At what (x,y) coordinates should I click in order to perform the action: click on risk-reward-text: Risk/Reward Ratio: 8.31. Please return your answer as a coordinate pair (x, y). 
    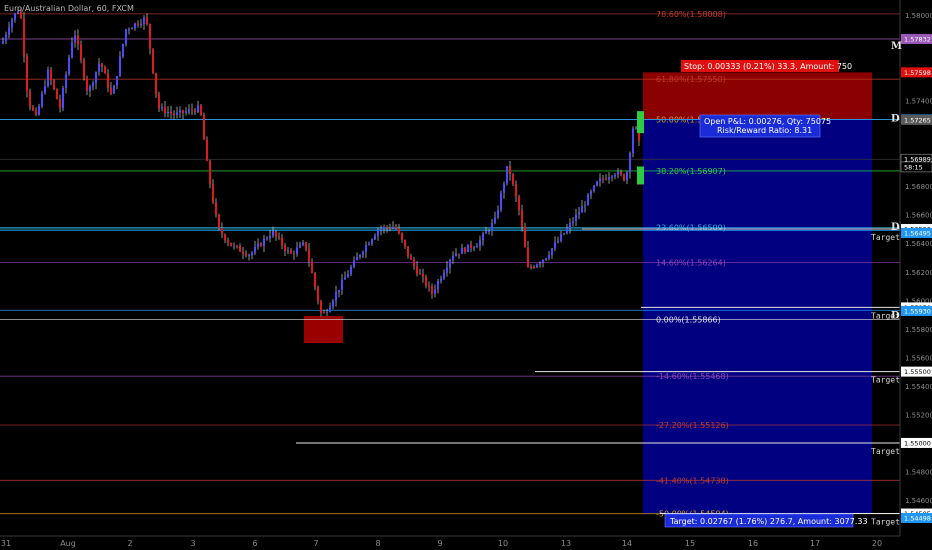
    Looking at the image, I should click on (764, 130).